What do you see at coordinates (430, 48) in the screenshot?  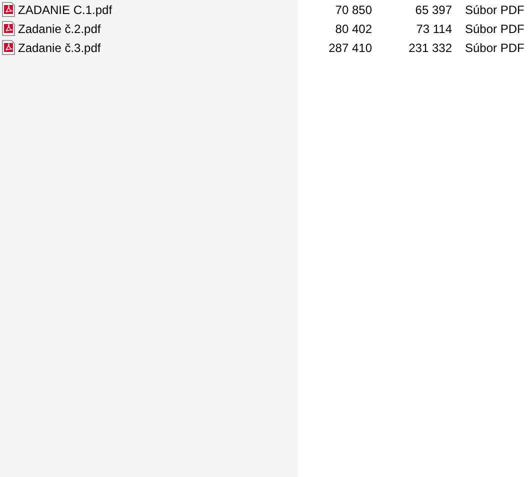 I see `packed-size: 231 332` at bounding box center [430, 48].